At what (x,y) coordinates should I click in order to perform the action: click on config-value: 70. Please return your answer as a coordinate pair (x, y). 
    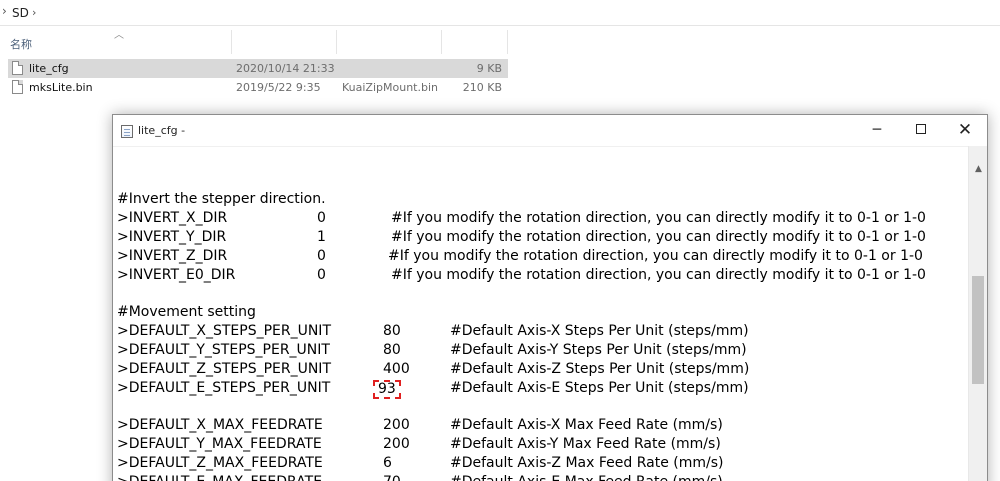
    Looking at the image, I should click on (392, 477).